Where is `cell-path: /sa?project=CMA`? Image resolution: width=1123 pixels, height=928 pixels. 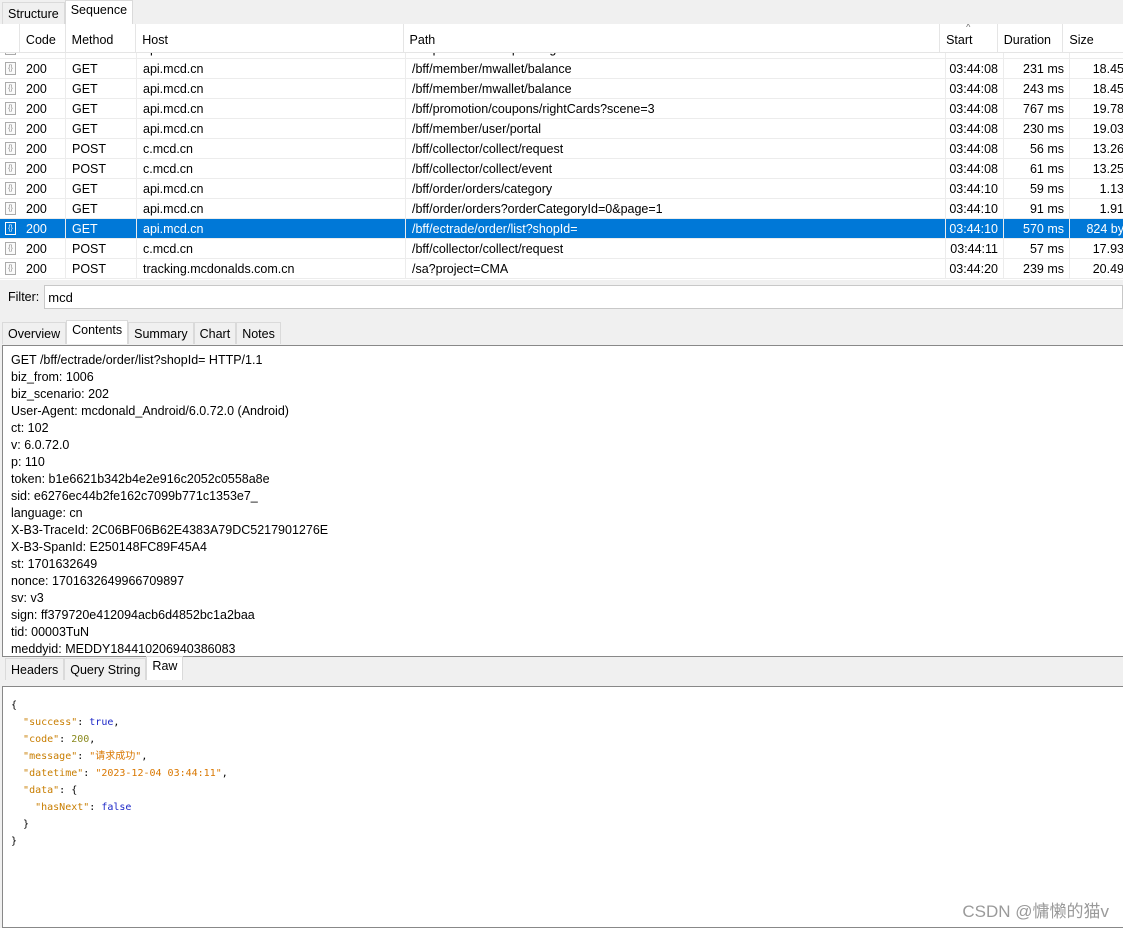
cell-path: /sa?project=CMA is located at coordinates (676, 268).